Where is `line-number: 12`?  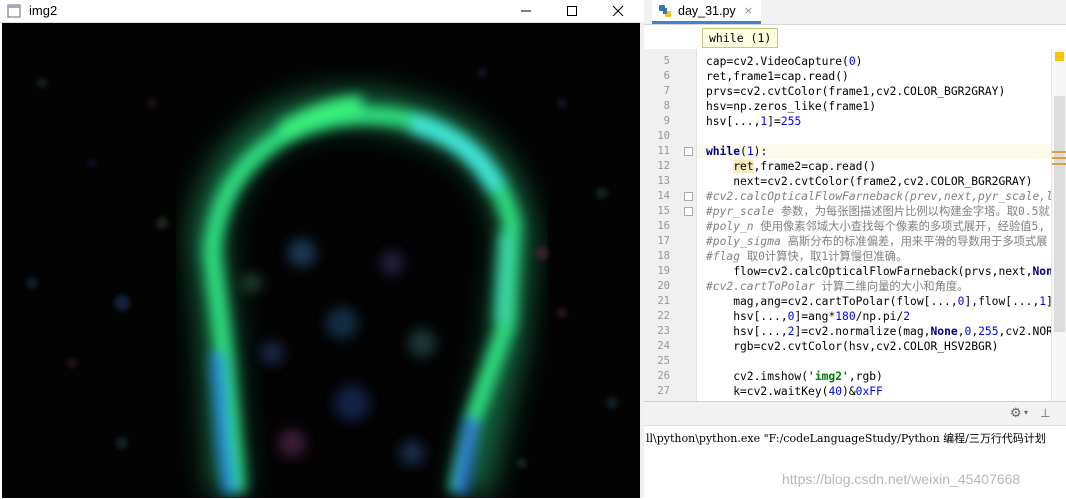
line-number: 12 is located at coordinates (657, 166).